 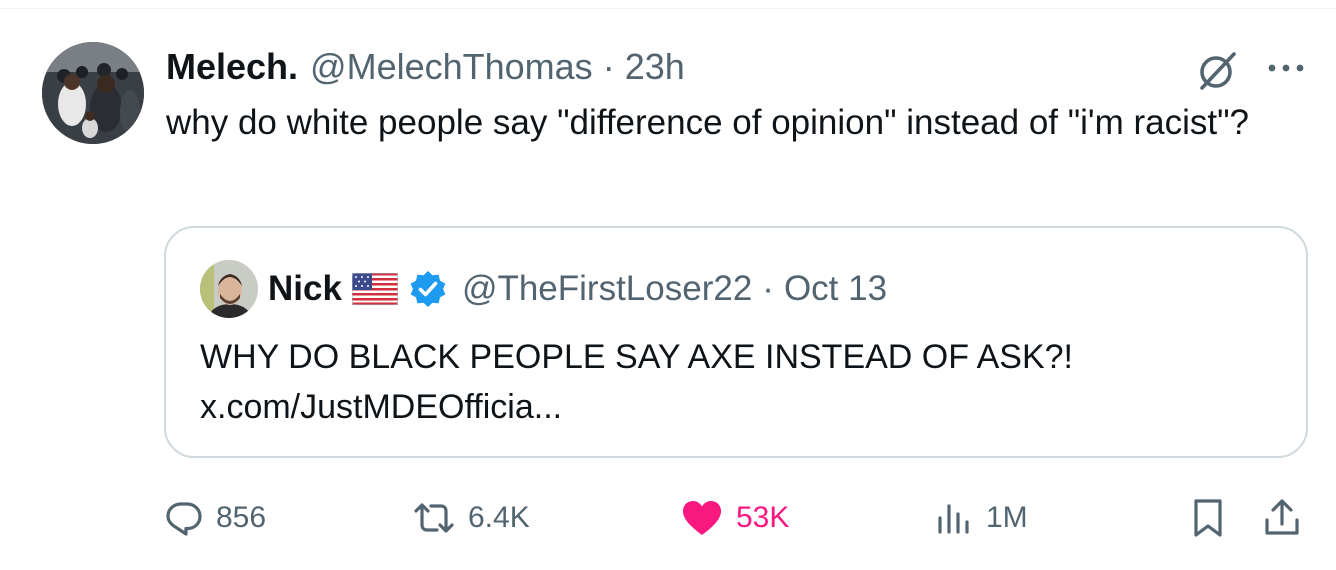 What do you see at coordinates (1282, 517) in the screenshot?
I see `share-icon` at bounding box center [1282, 517].